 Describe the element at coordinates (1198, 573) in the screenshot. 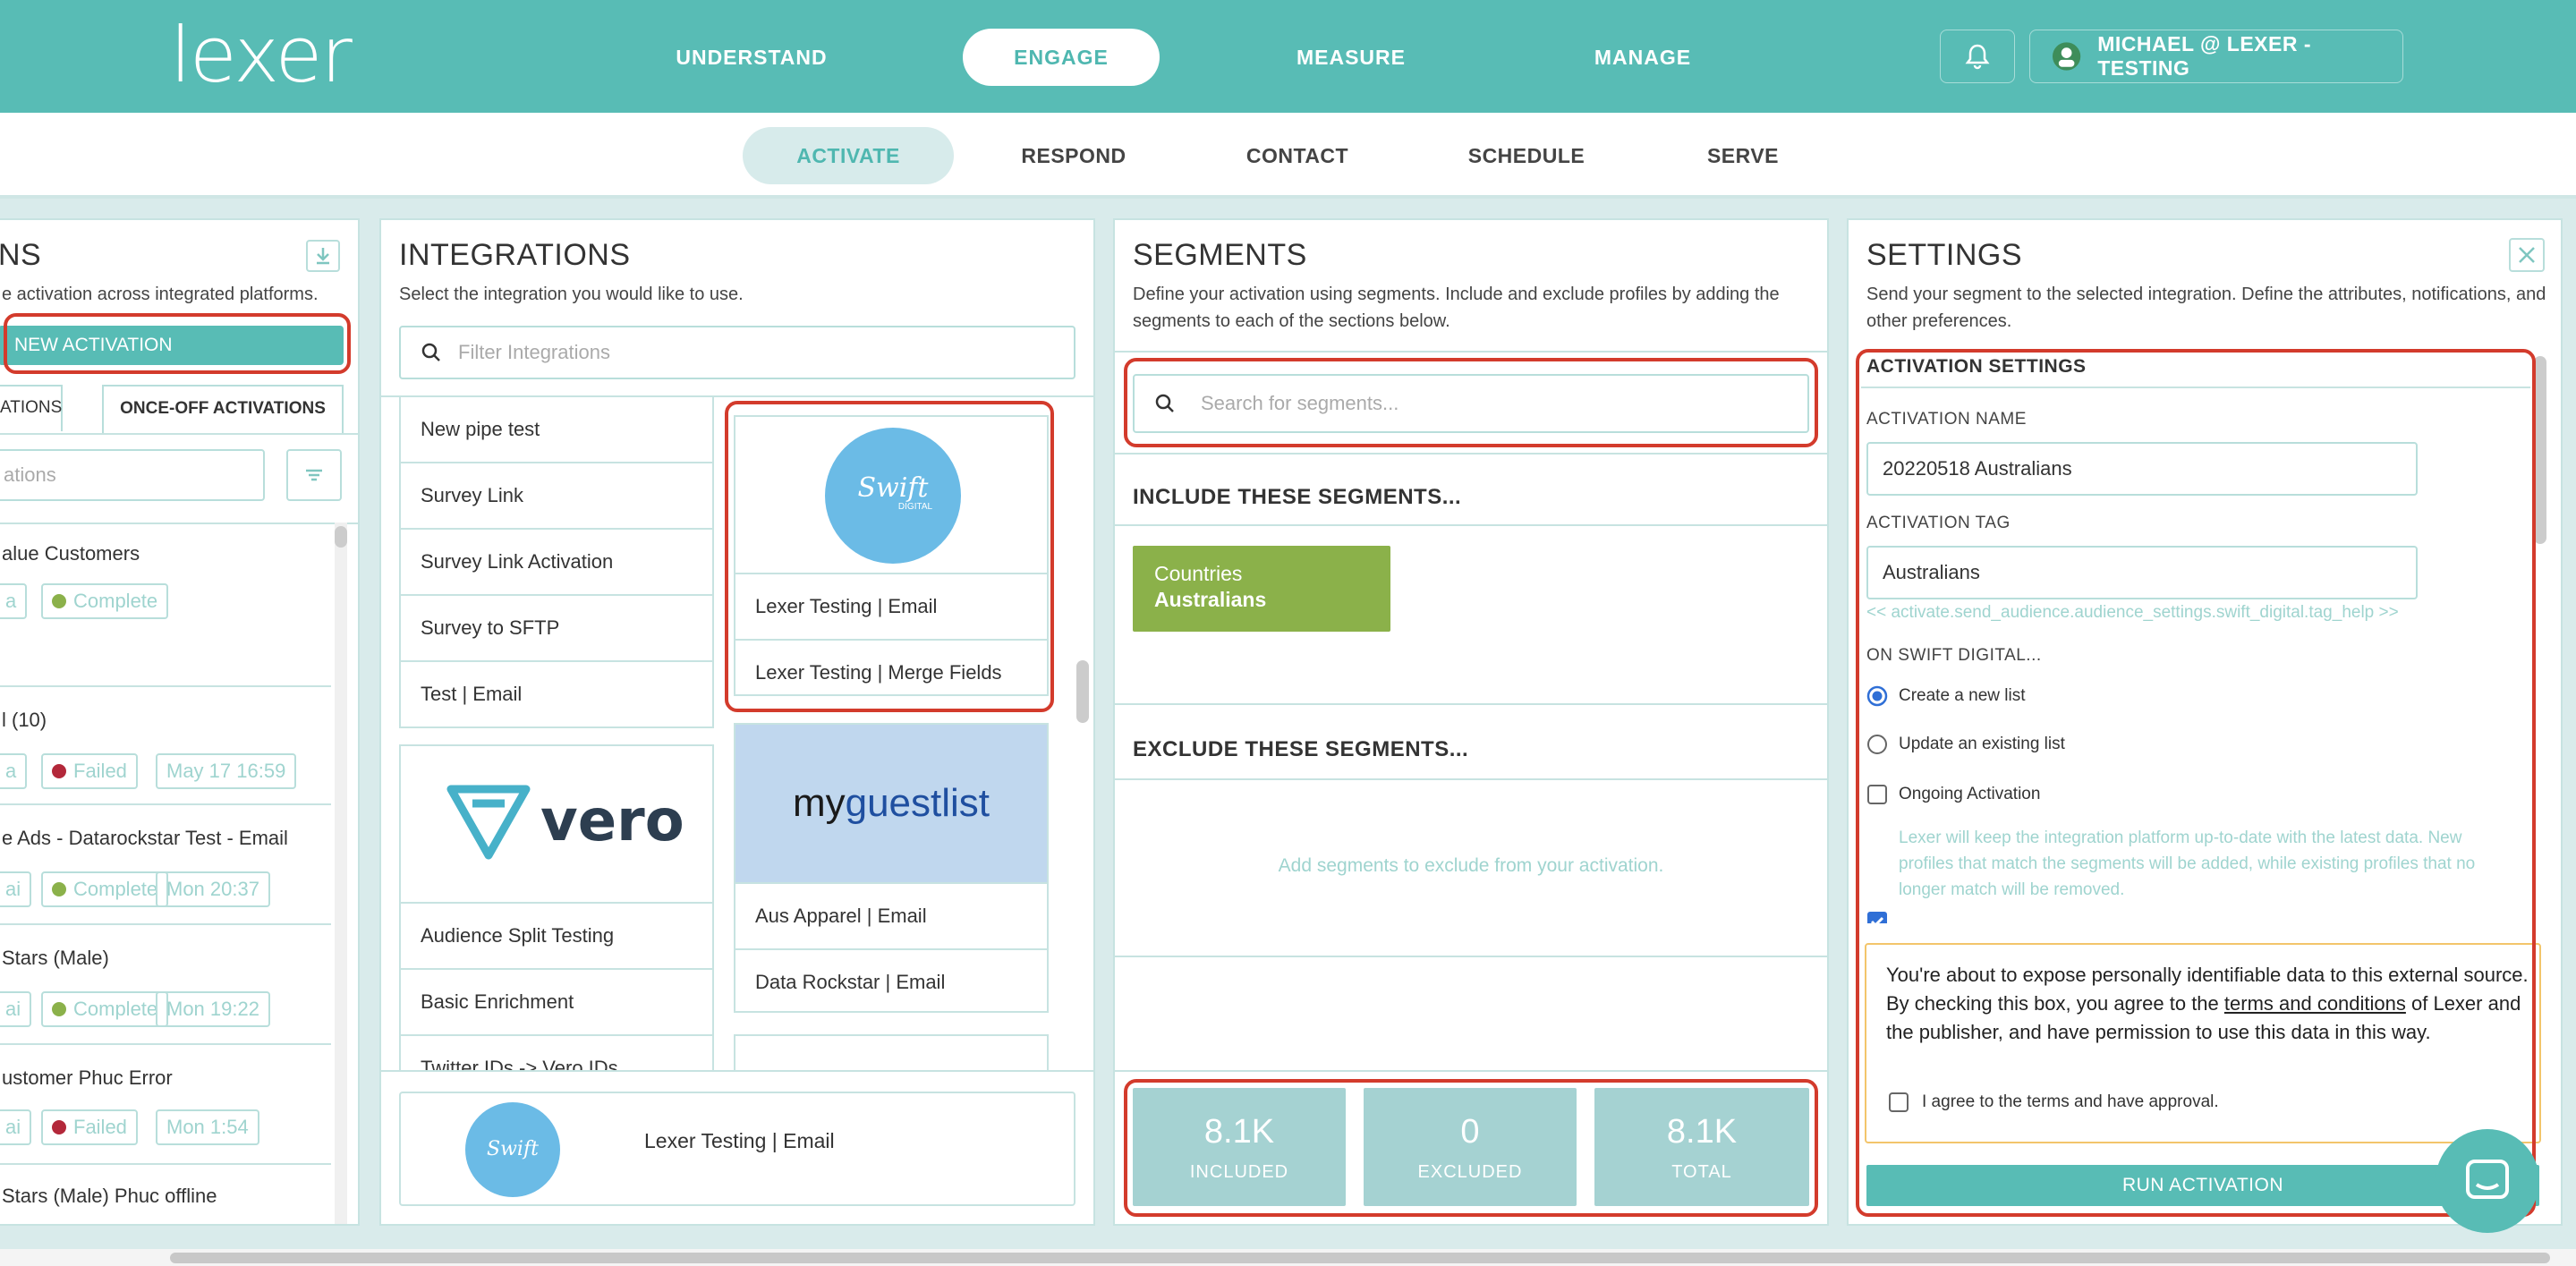

I see `segment-category: Countries` at that location.